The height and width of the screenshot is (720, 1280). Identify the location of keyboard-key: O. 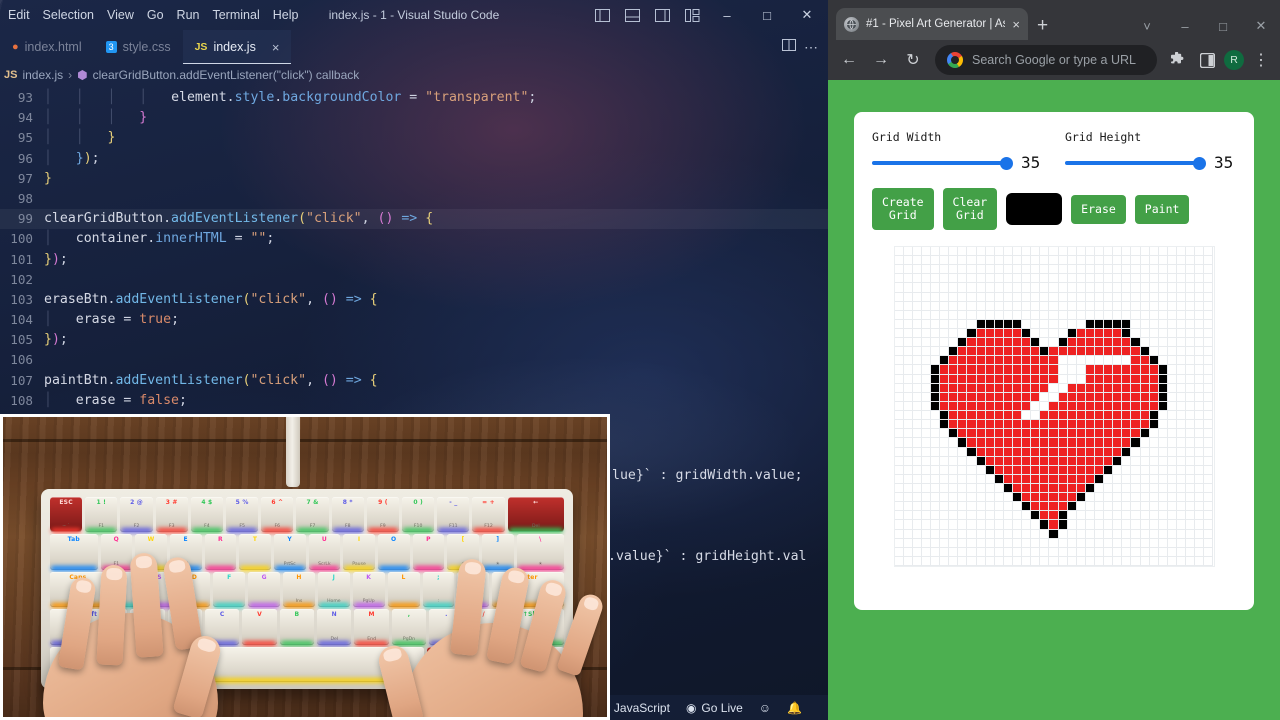
(393, 552).